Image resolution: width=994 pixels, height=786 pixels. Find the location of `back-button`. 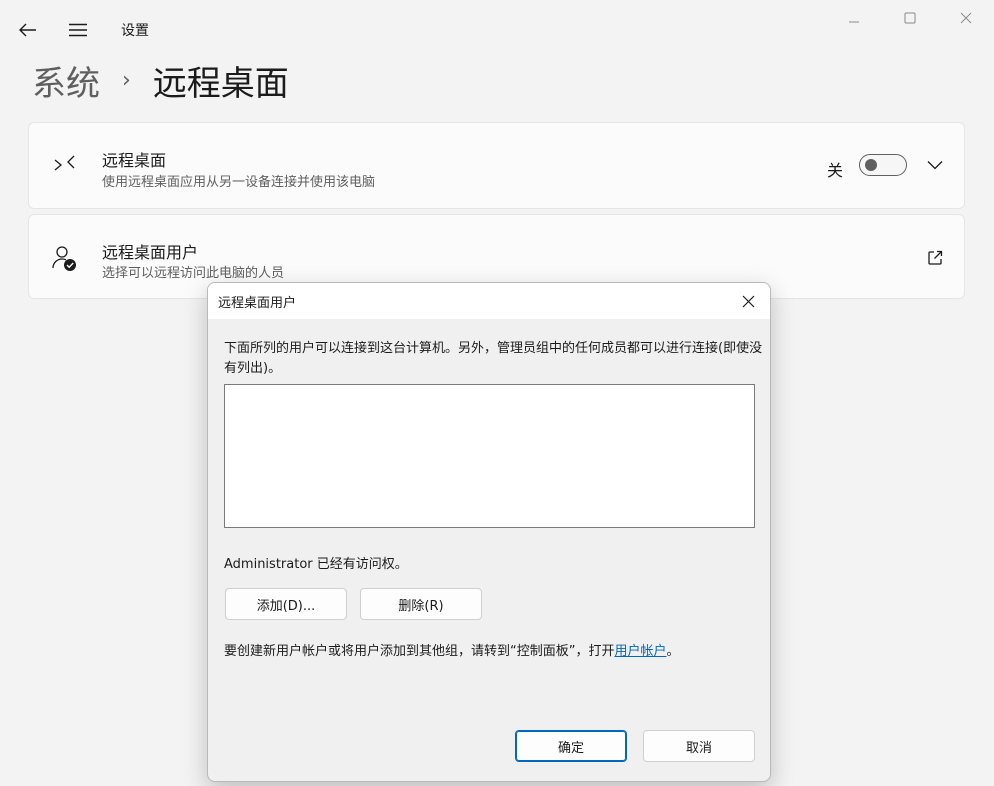

back-button is located at coordinates (28, 30).